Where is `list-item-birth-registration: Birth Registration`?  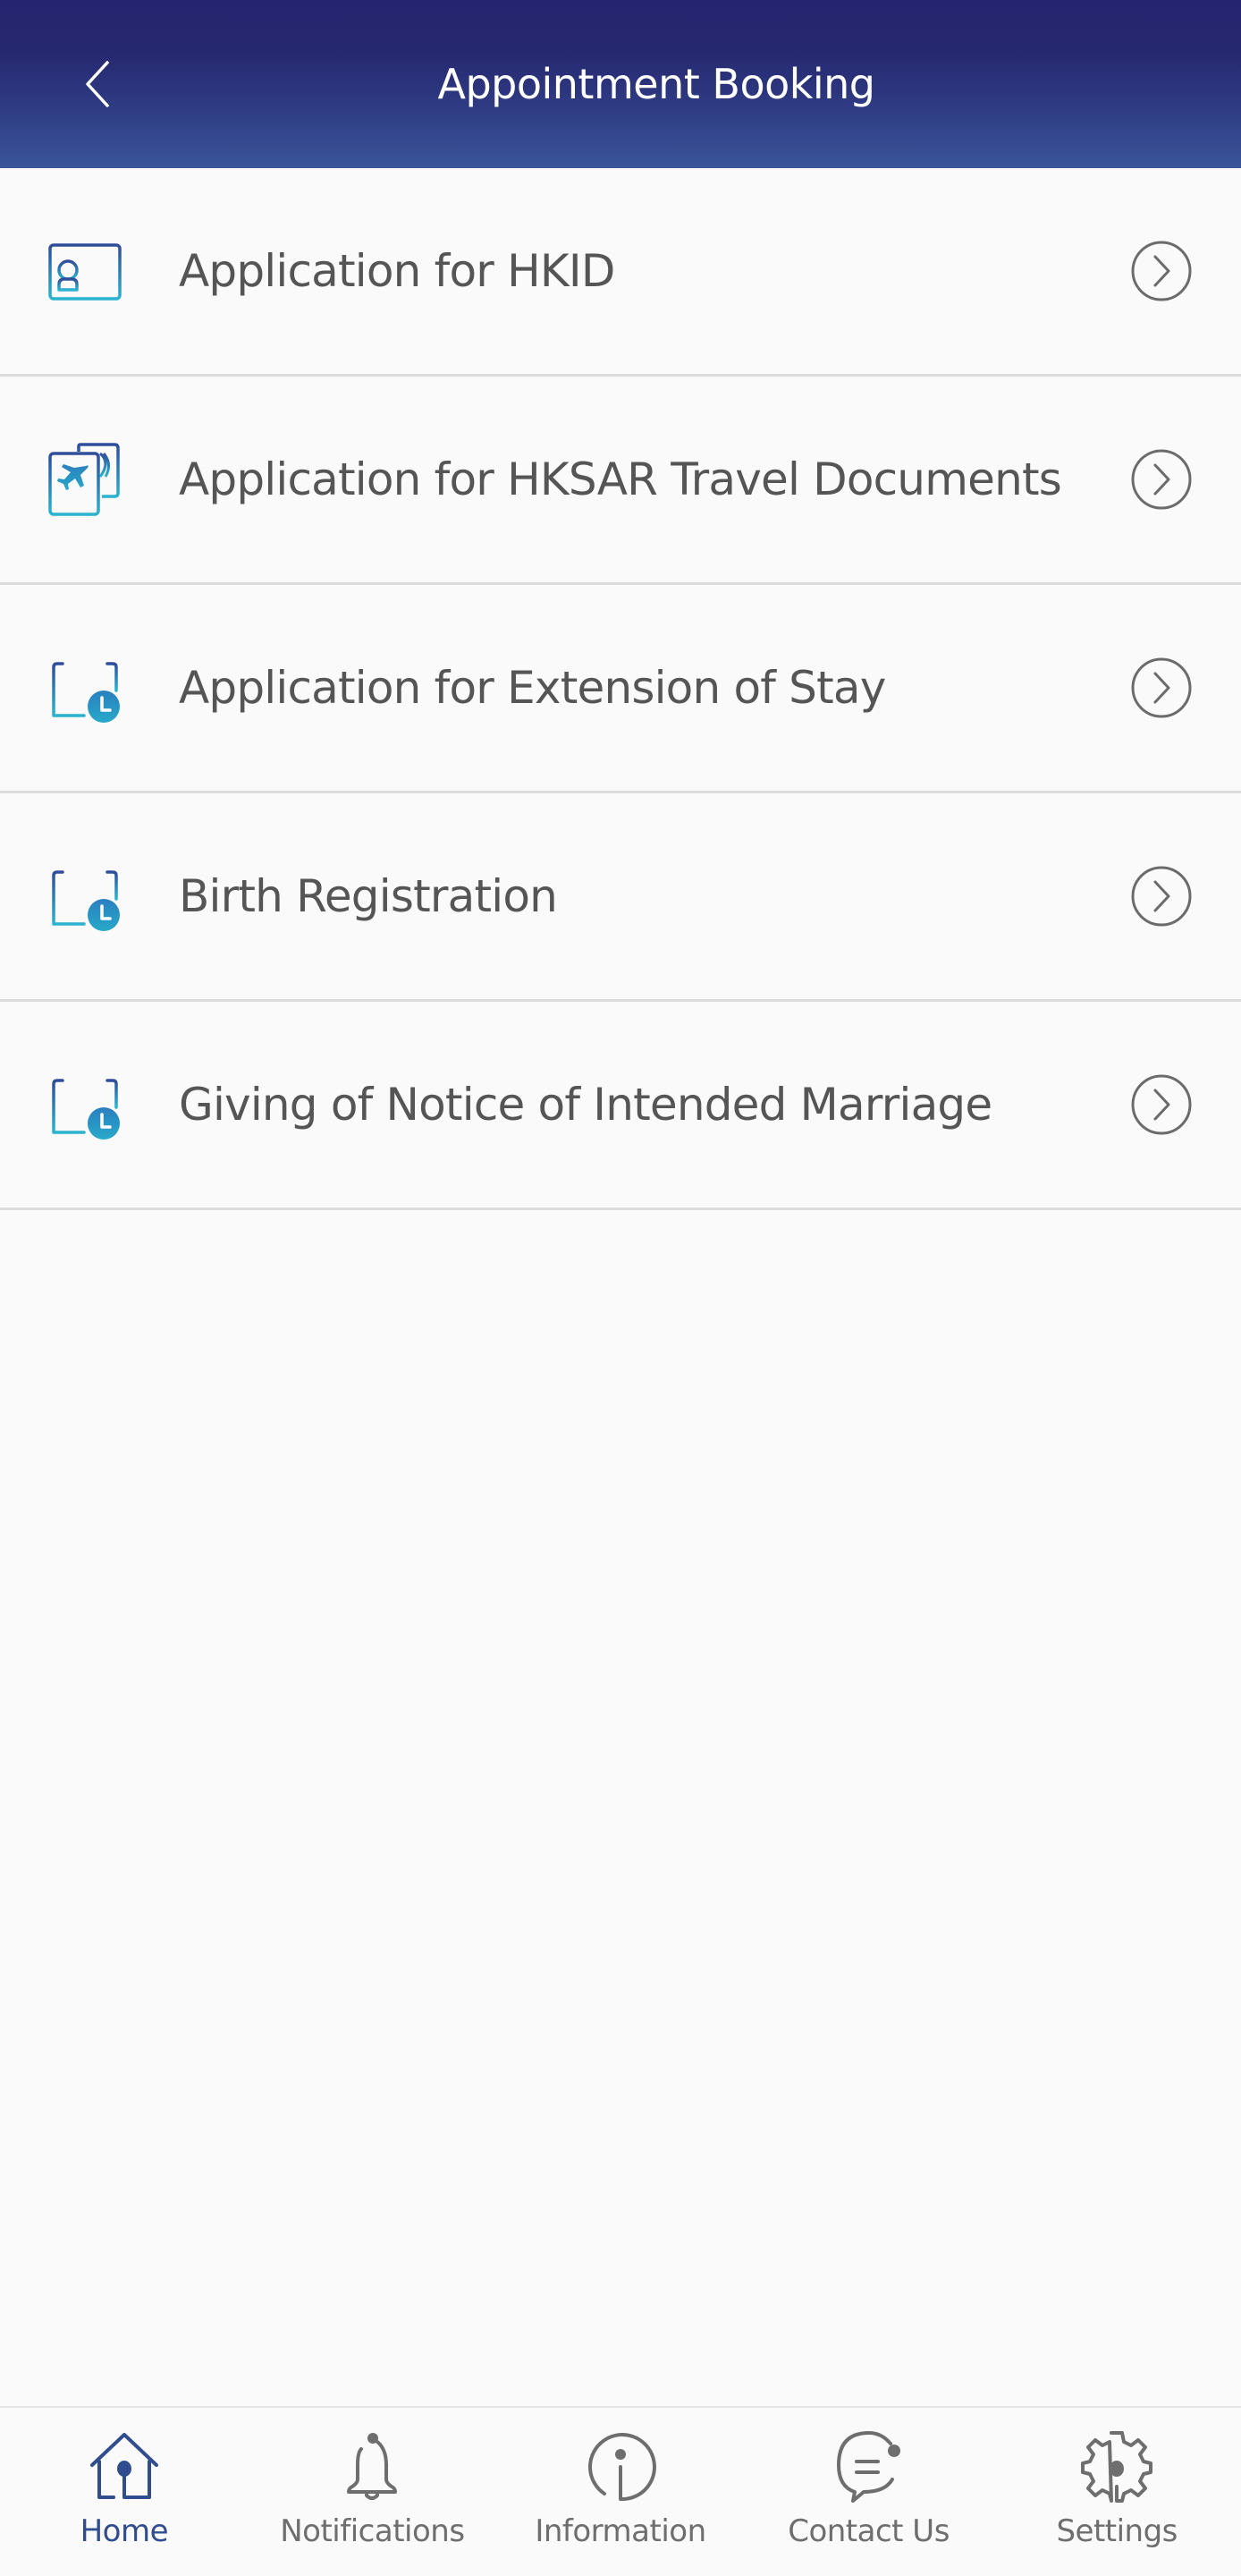 list-item-birth-registration: Birth Registration is located at coordinates (620, 897).